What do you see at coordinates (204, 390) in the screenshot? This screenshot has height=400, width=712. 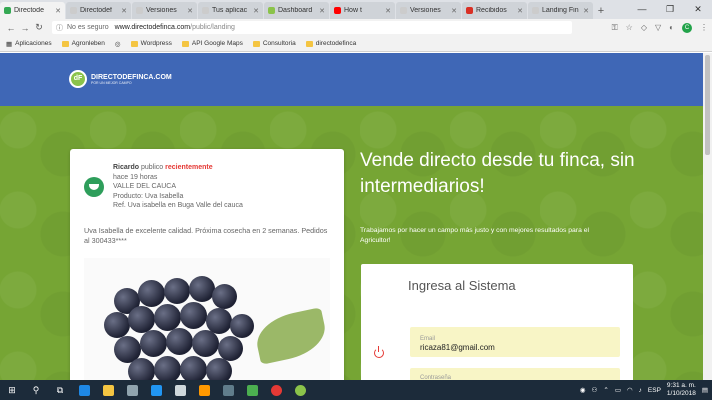 I see `sublime-icon` at bounding box center [204, 390].